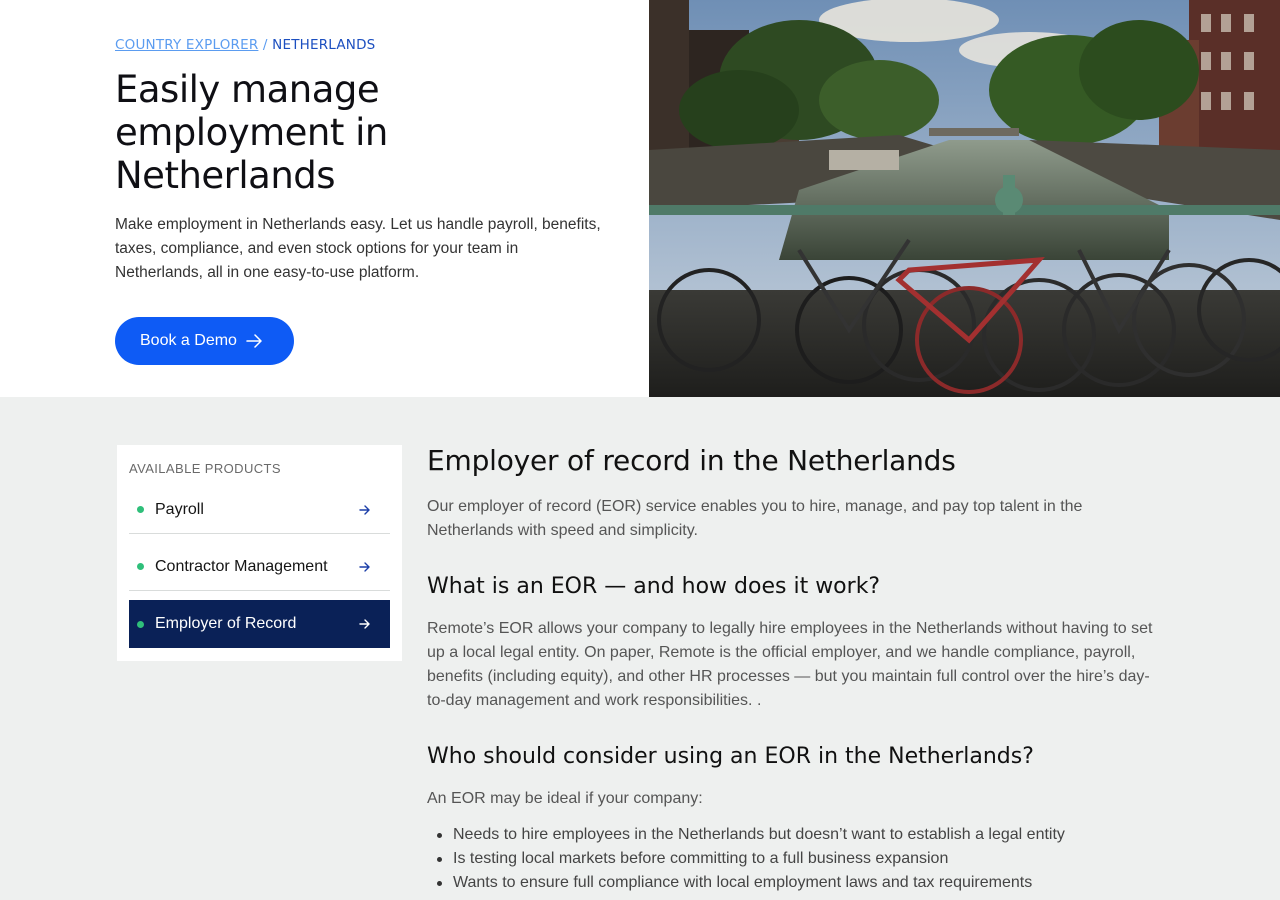  Describe the element at coordinates (691, 460) in the screenshot. I see `section-title: Employer of record in the Netherlands` at that location.